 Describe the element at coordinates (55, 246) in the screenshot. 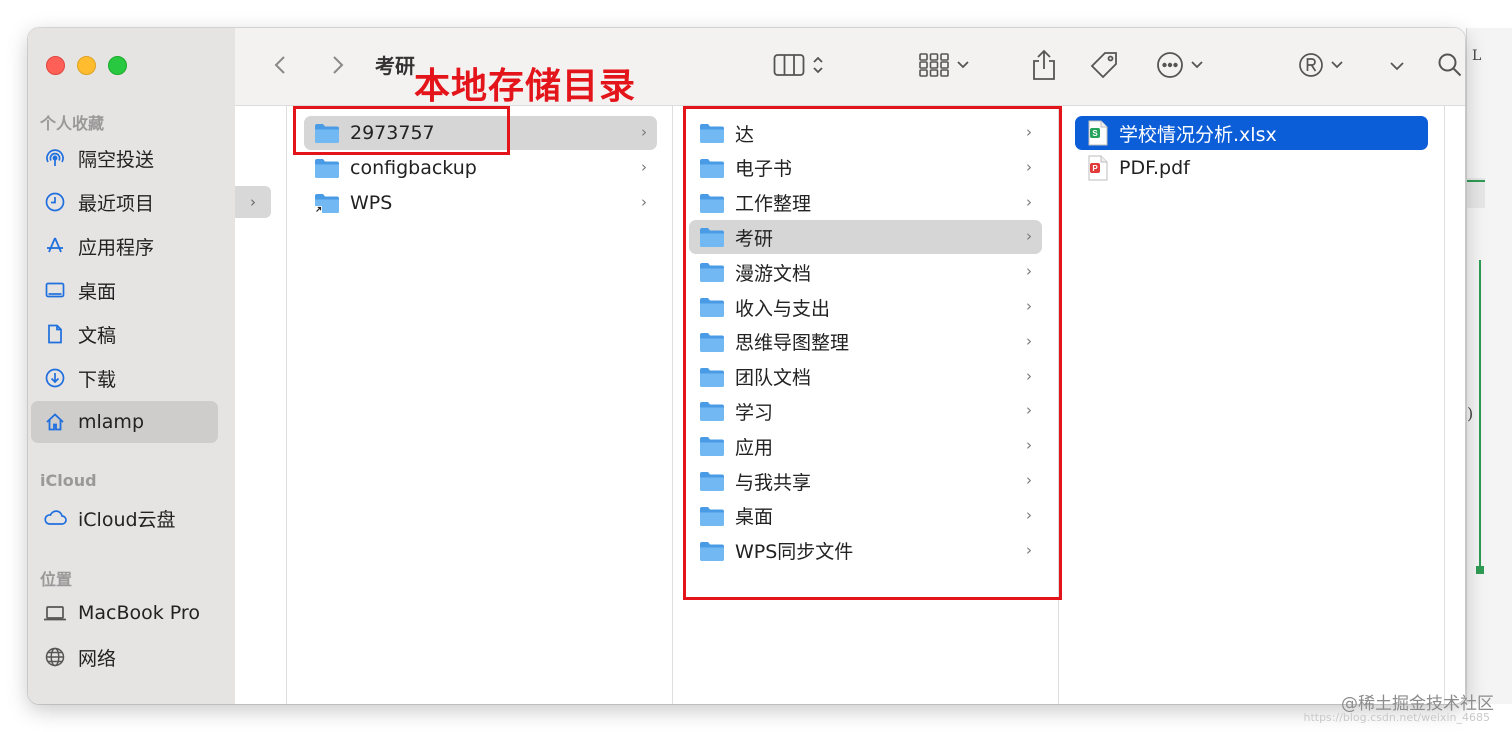

I see `applications-icon` at that location.